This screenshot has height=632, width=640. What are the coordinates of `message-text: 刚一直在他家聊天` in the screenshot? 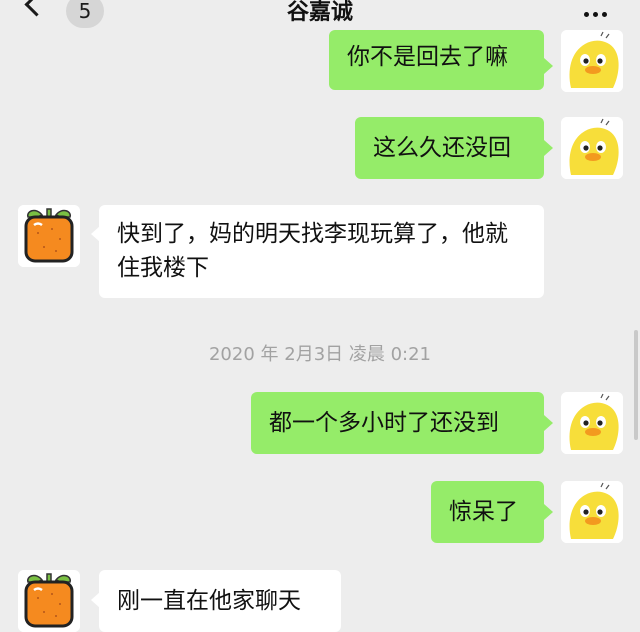 It's located at (209, 601).